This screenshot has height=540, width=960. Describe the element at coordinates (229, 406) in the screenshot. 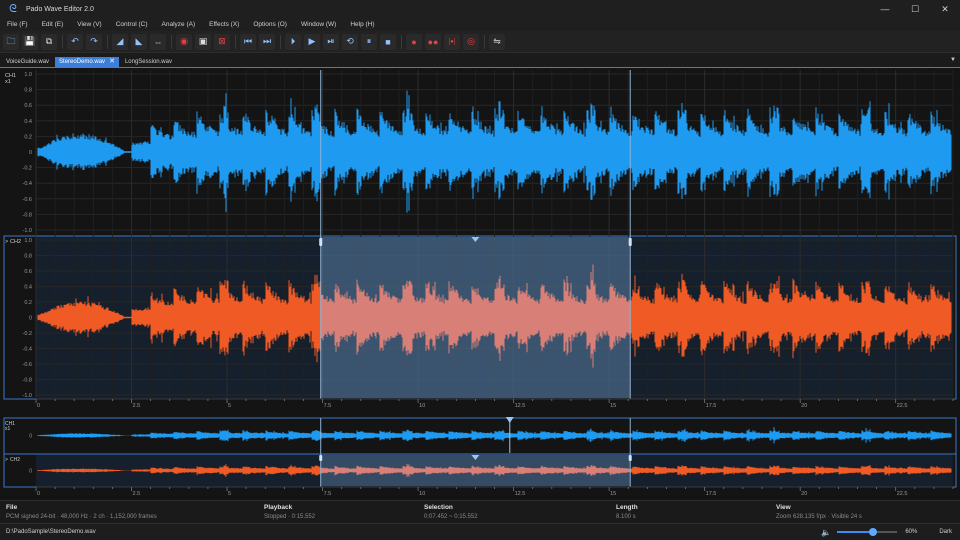

I see `main-time-tick: 5` at that location.